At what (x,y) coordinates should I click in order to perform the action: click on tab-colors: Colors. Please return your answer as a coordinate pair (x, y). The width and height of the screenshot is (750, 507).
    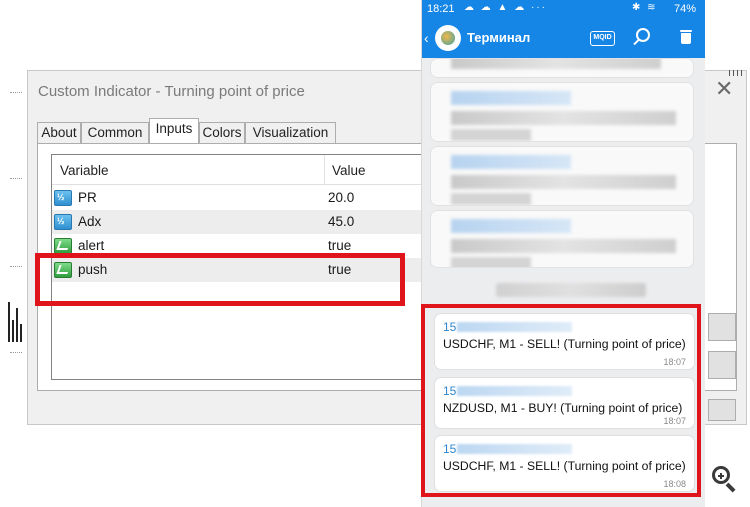
    Looking at the image, I should click on (222, 132).